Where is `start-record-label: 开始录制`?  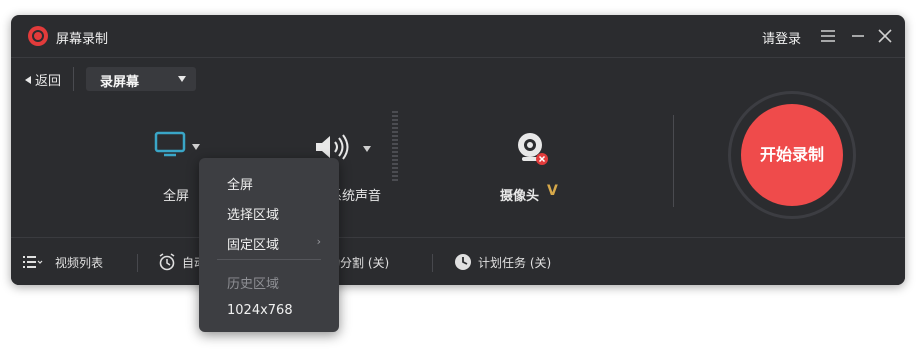 start-record-label: 开始录制 is located at coordinates (791, 155).